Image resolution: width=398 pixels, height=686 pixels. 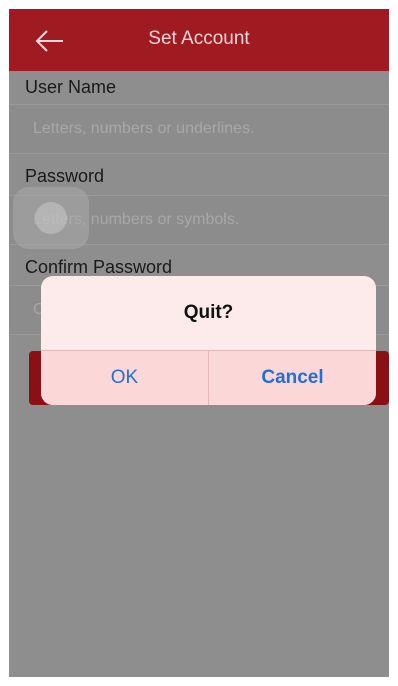 What do you see at coordinates (208, 312) in the screenshot?
I see `dialog-title: Quit?` at bounding box center [208, 312].